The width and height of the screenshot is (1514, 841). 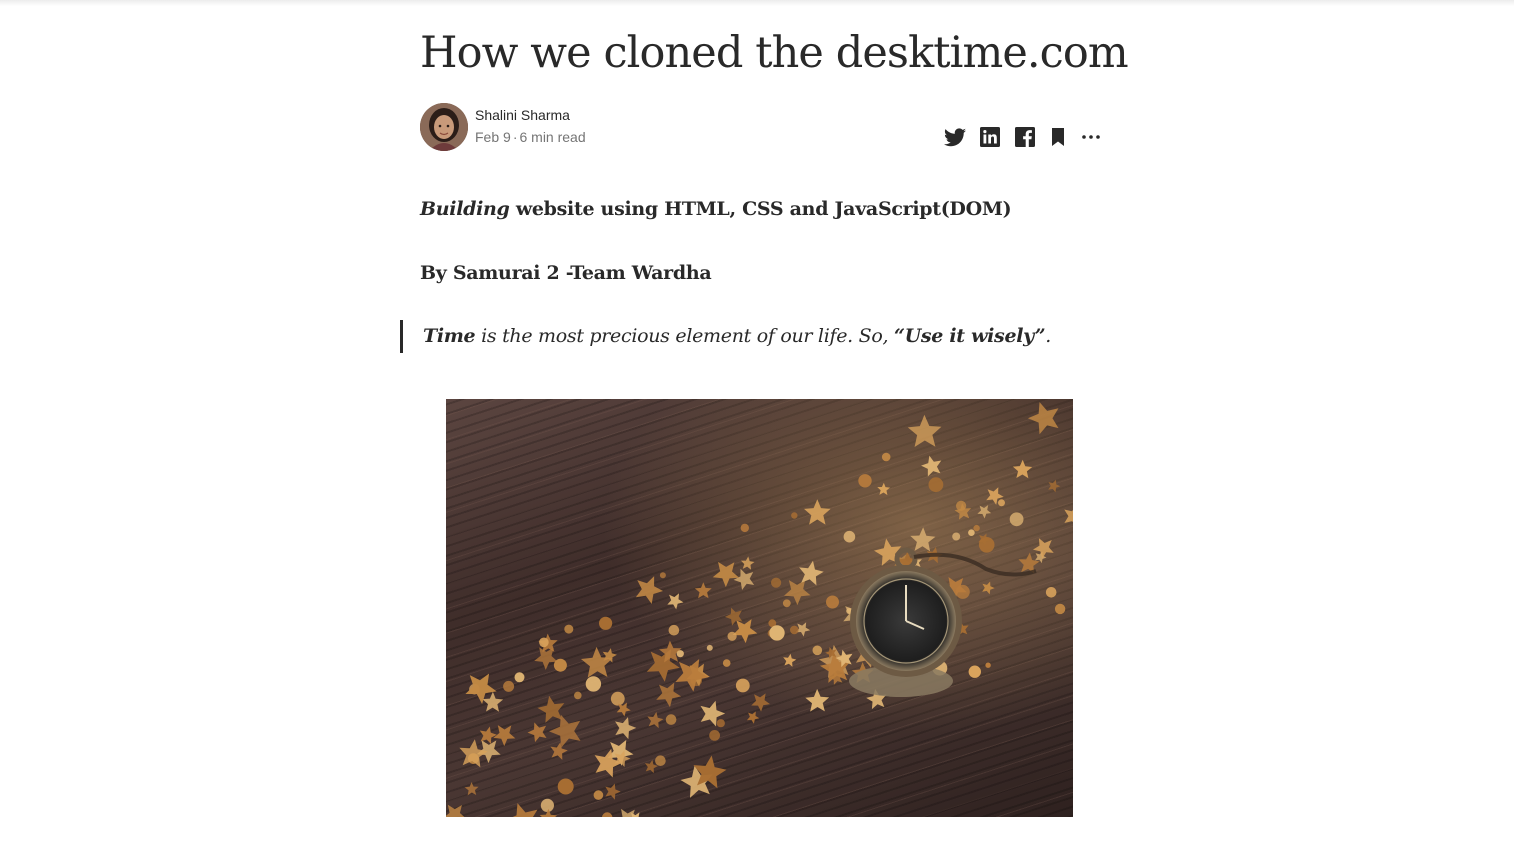 I want to click on subtitle-emphasis: Building, so click(x=465, y=209).